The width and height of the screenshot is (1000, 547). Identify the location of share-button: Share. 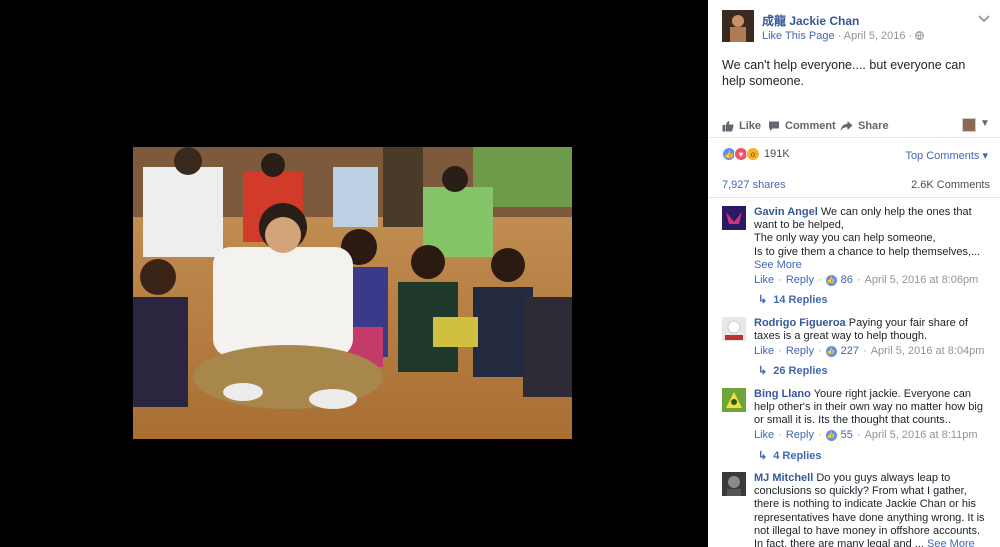
(864, 126).